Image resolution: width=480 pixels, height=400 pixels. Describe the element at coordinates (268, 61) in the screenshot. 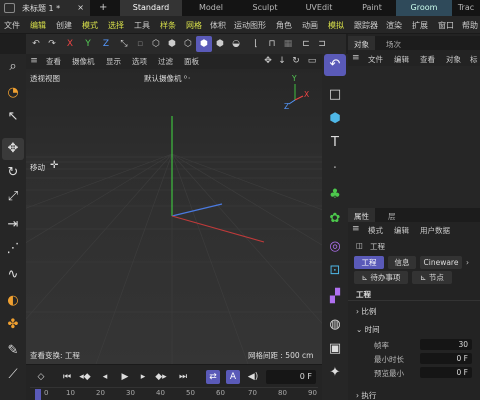

I see `pan-view-icon: ✥` at that location.